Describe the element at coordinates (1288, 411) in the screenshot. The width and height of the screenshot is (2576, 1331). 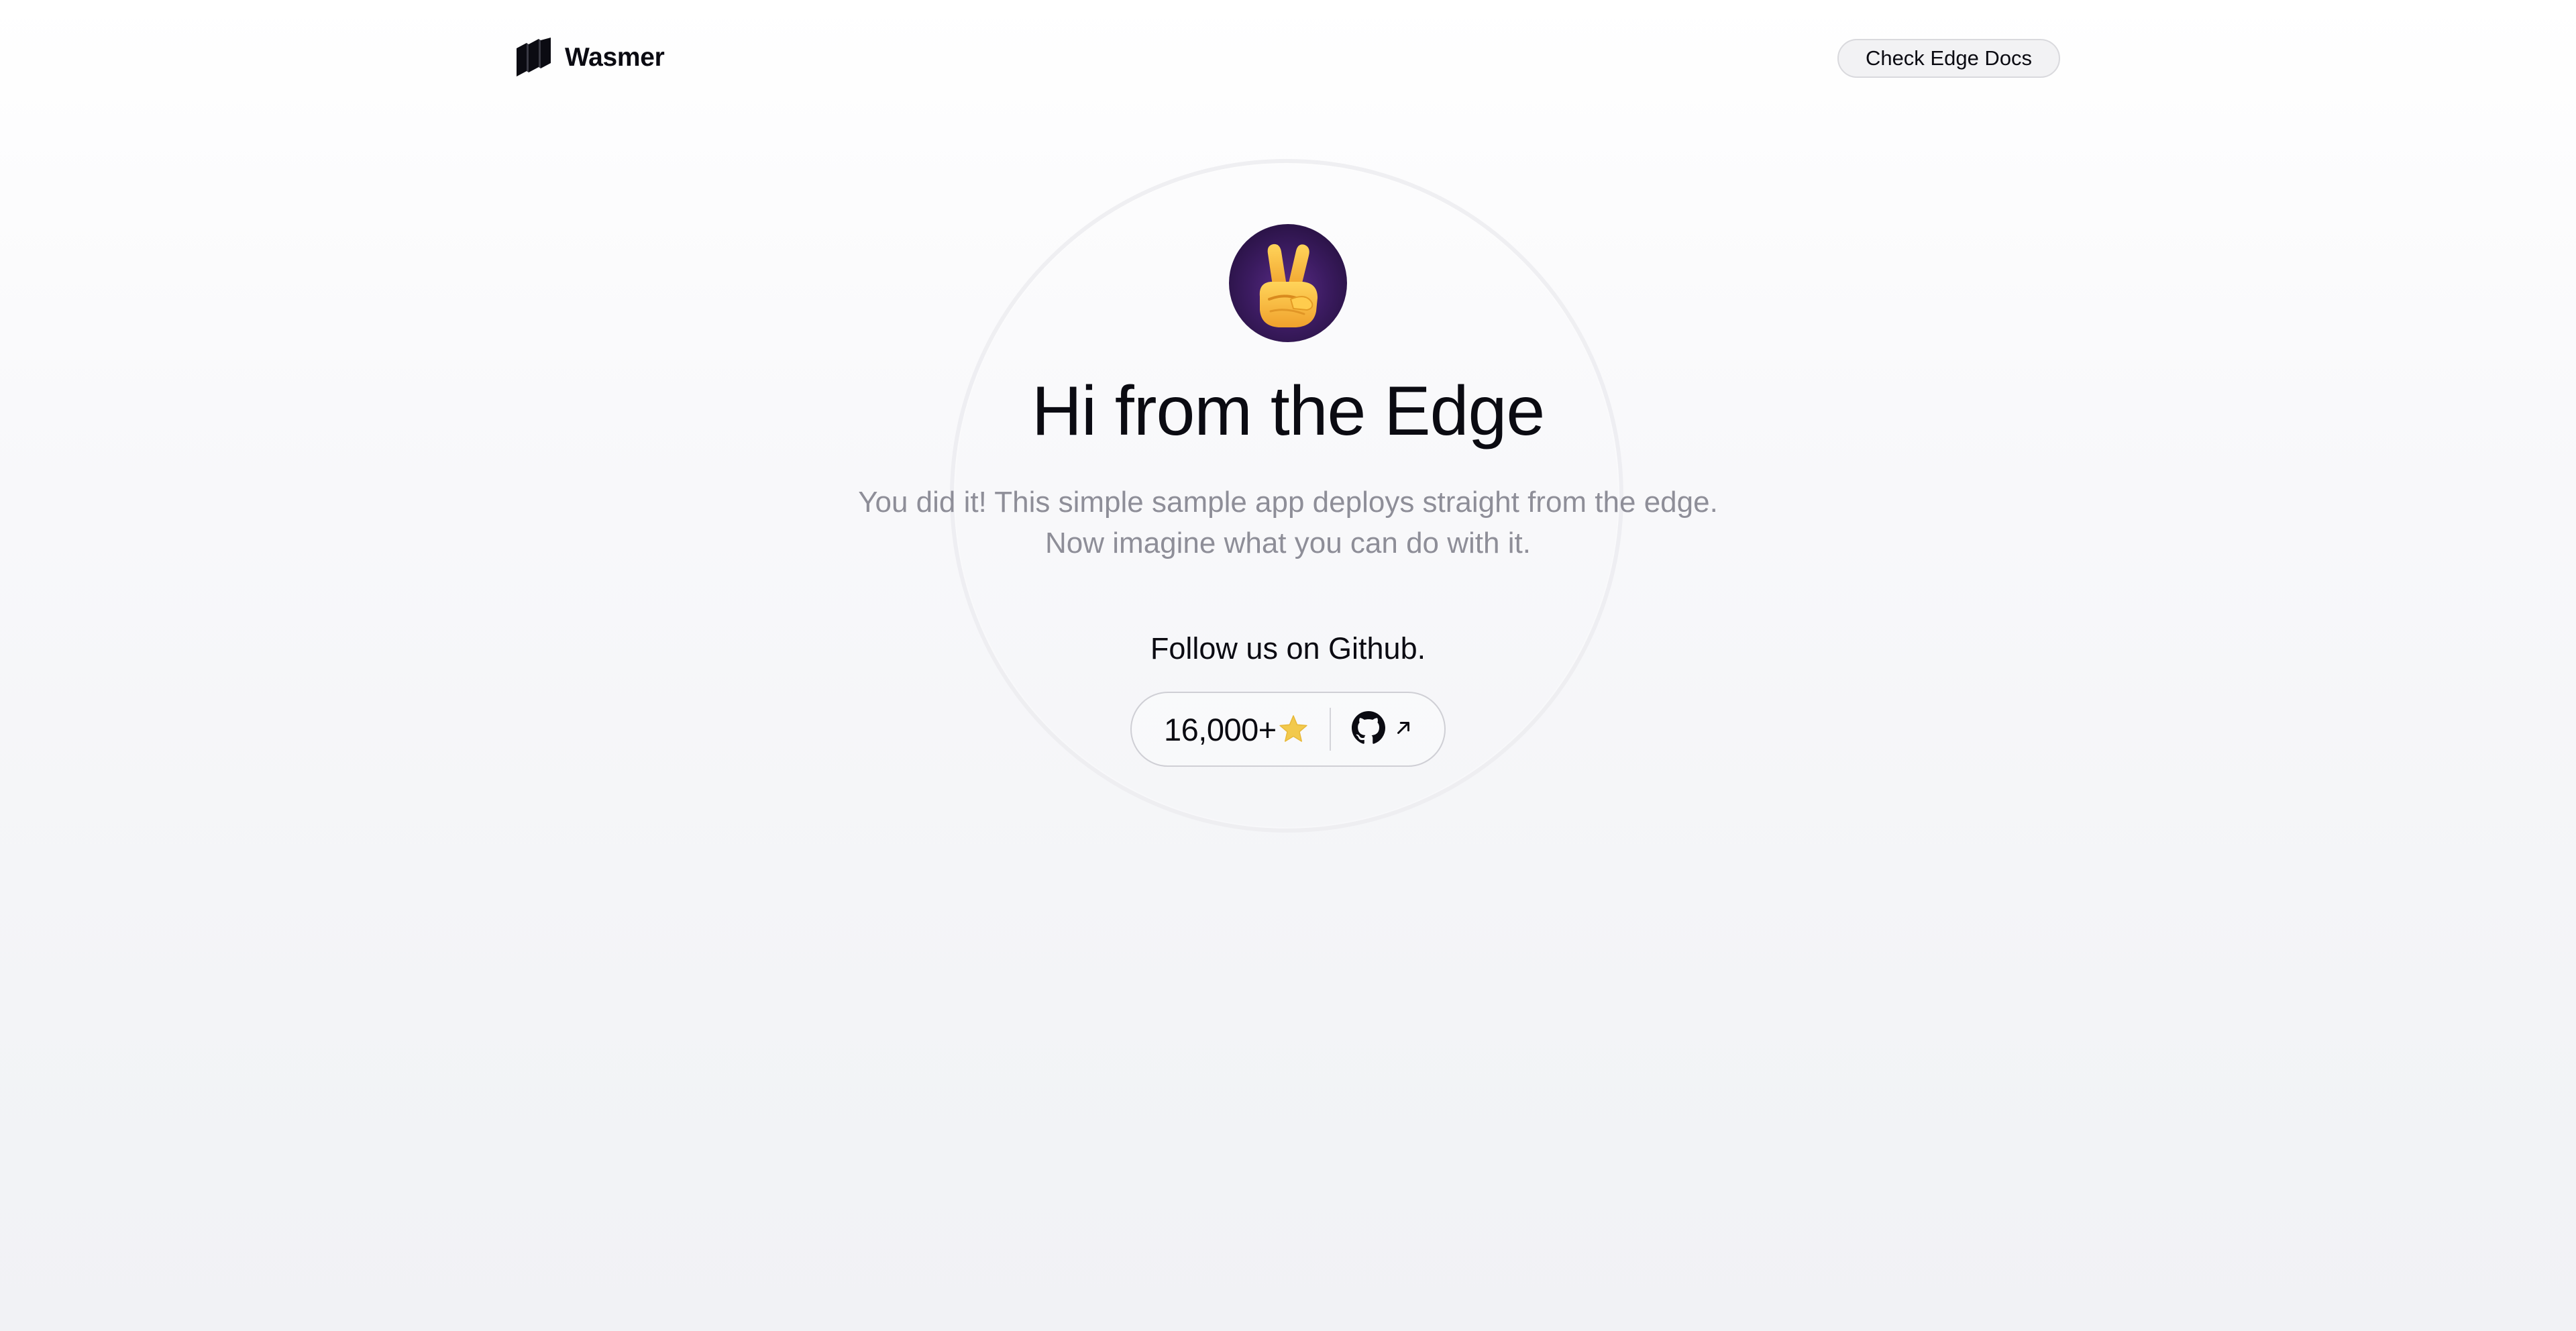
I see `page-title: Hi from the Edge` at that location.